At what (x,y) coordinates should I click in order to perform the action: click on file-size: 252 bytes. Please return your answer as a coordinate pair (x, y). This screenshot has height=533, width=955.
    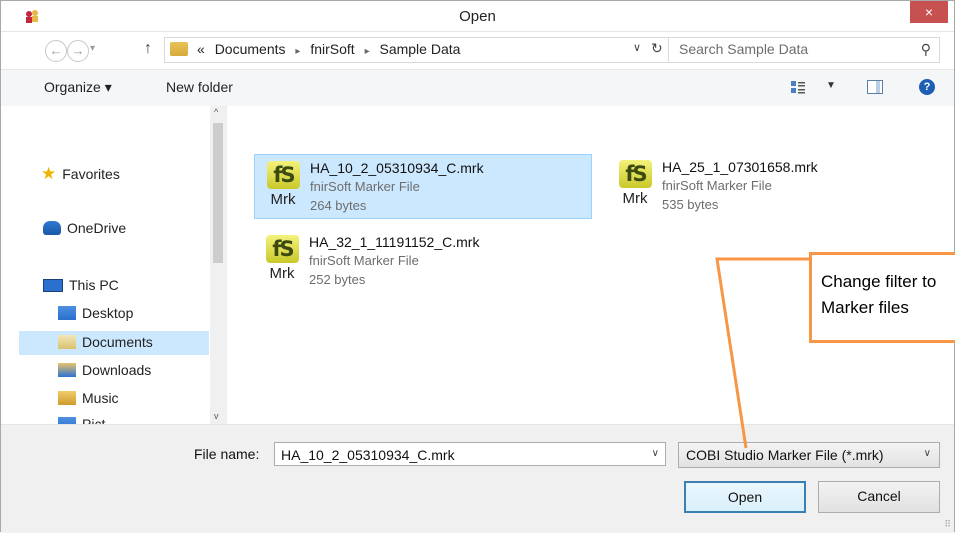
    Looking at the image, I should click on (337, 279).